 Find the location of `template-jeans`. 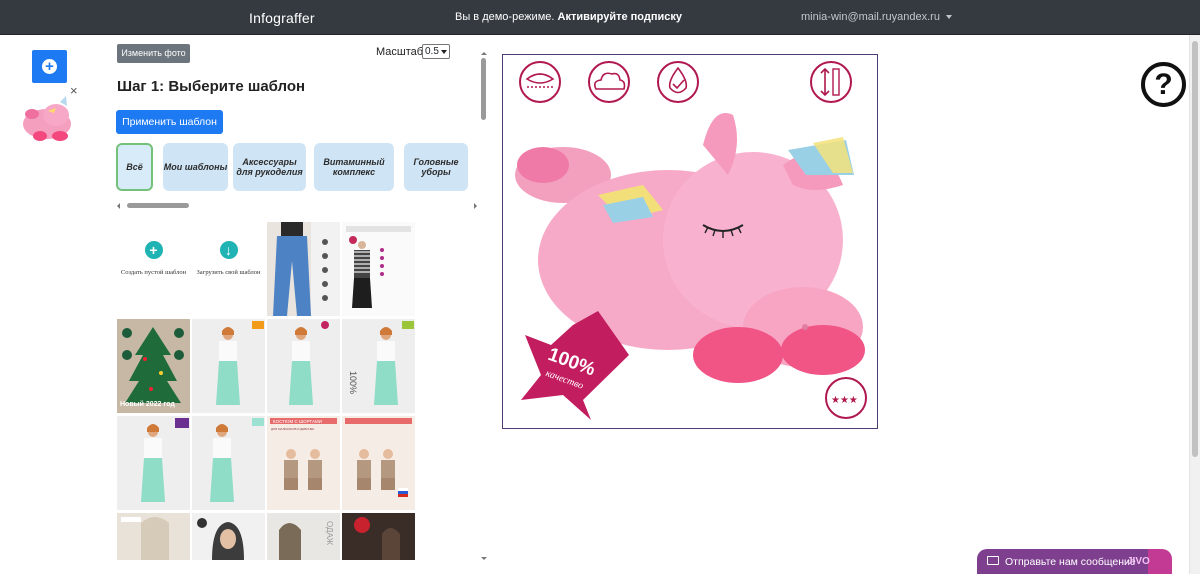

template-jeans is located at coordinates (303, 269).